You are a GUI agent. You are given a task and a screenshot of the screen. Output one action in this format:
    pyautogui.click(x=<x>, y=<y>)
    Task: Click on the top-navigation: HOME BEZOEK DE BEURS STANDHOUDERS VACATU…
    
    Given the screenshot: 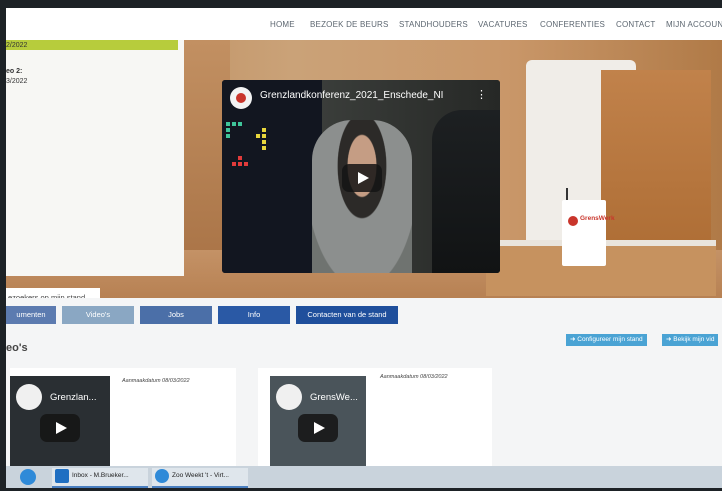 What is the action you would take?
    pyautogui.click(x=364, y=24)
    